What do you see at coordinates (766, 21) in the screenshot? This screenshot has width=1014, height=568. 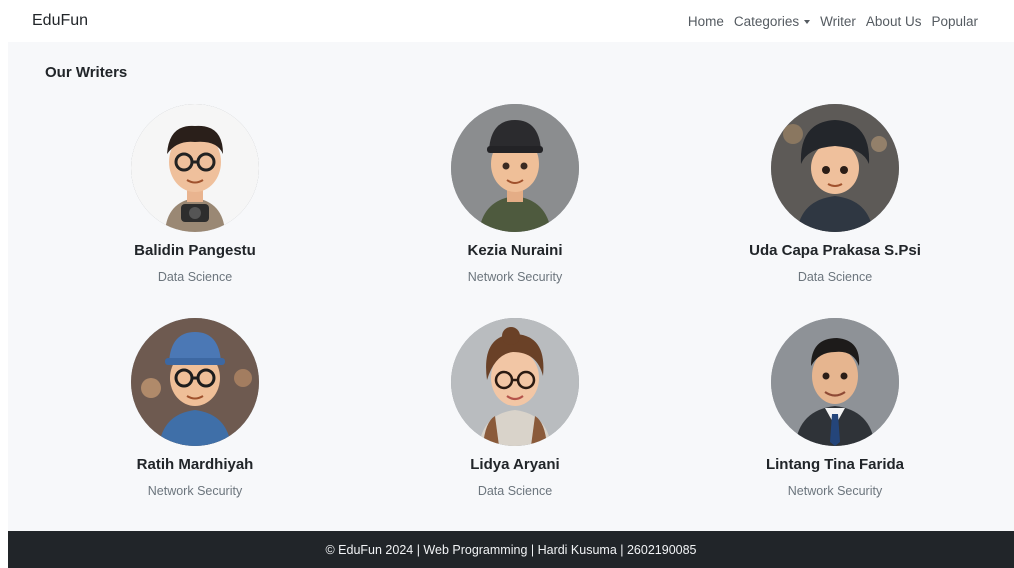 I see `nav-categories-label: Categories` at bounding box center [766, 21].